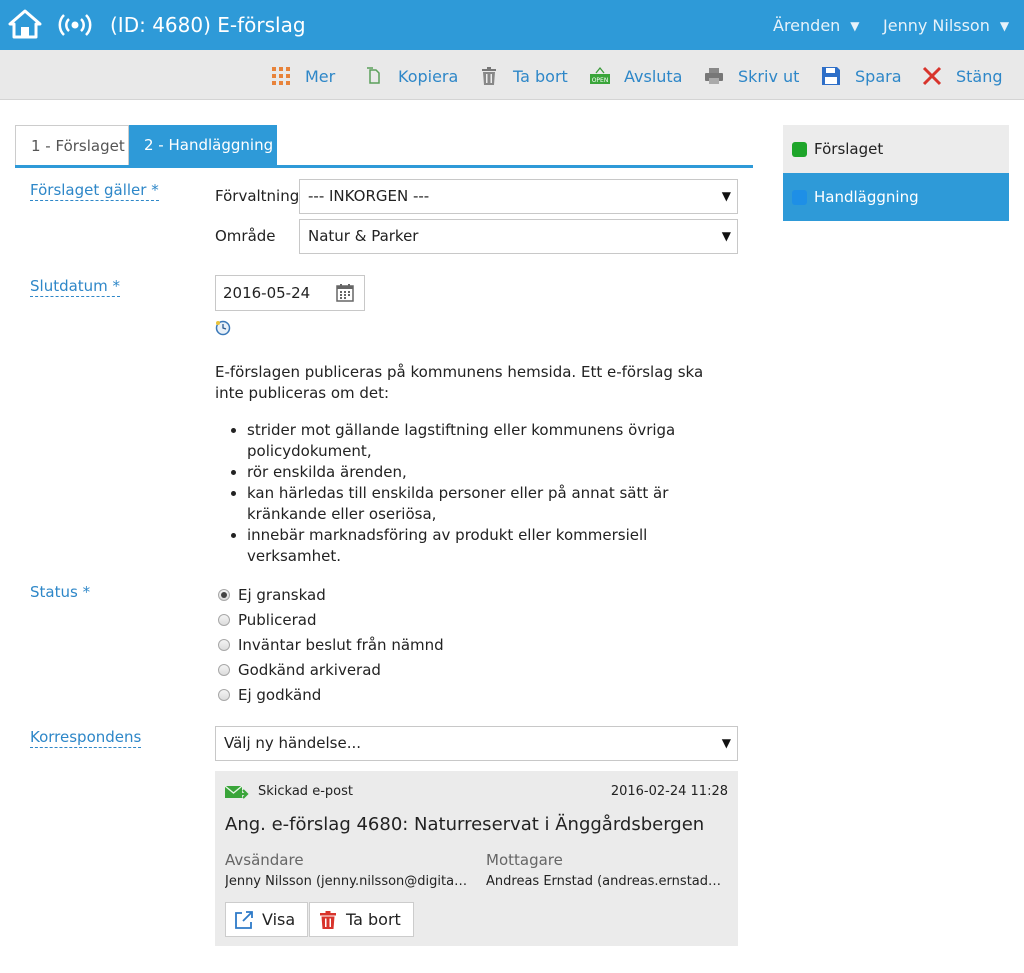 This screenshot has width=1024, height=973. I want to click on status-option-label: Publicerad, so click(277, 619).